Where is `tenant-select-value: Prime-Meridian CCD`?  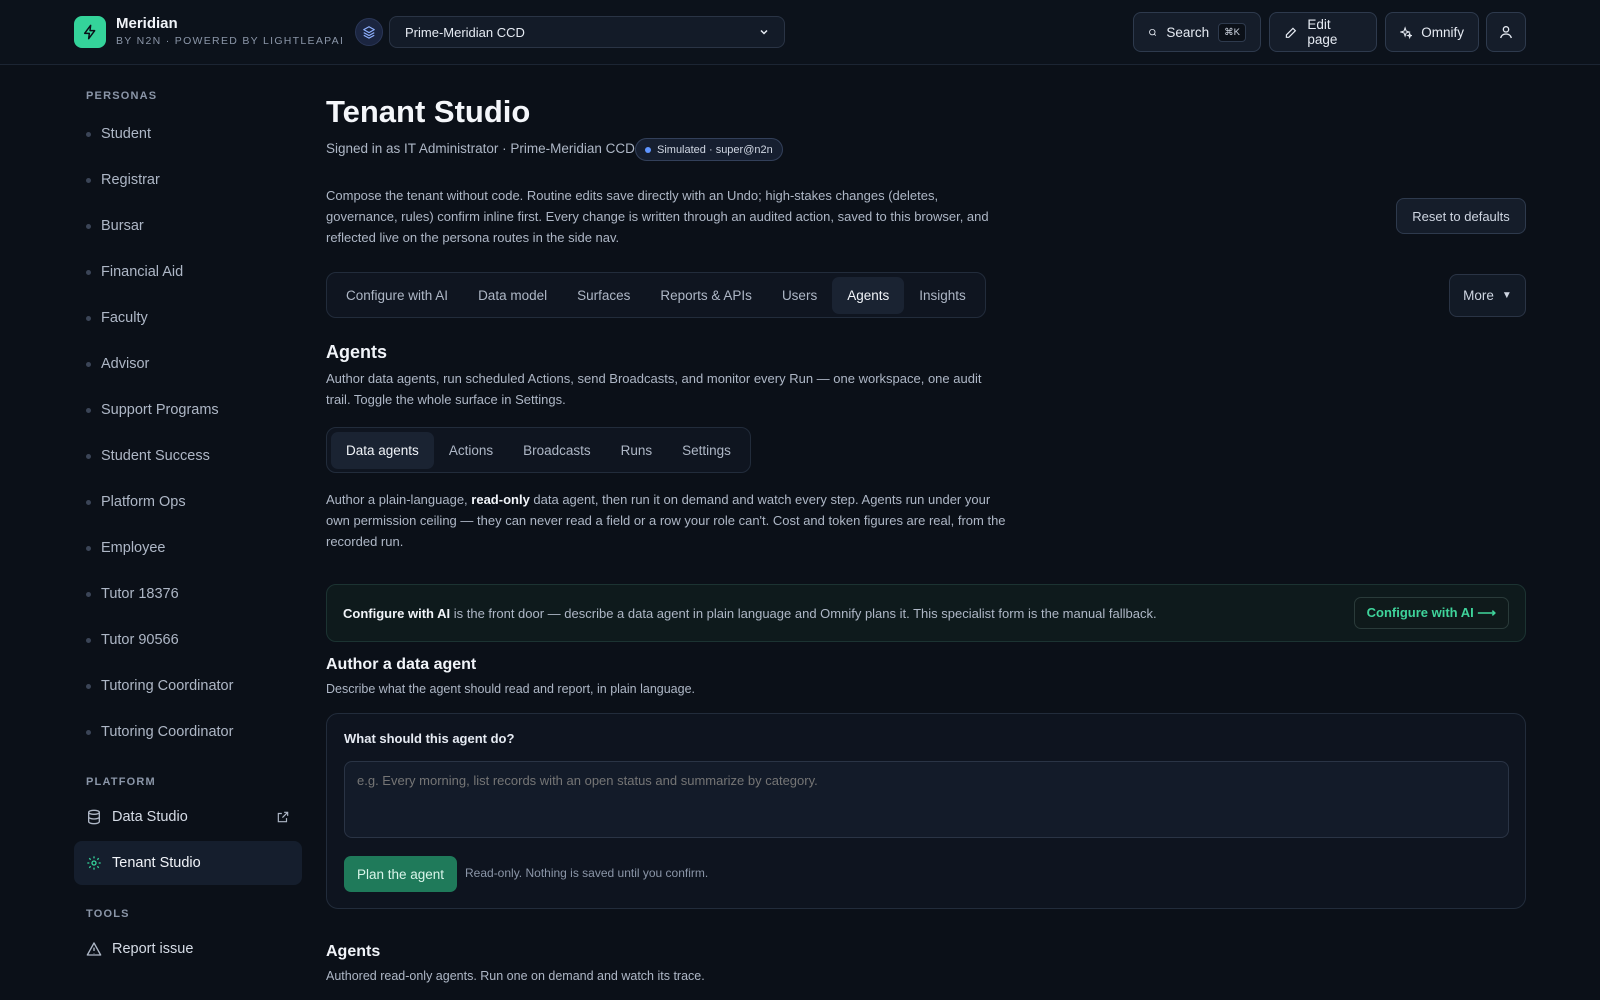
tenant-select-value: Prime-Meridian CCD is located at coordinates (465, 32).